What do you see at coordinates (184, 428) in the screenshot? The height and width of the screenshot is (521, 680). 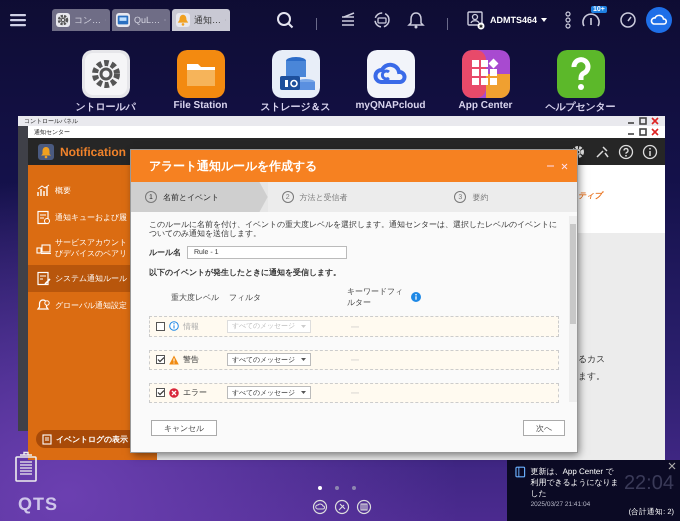 I see `cancel-button: キャンセル` at bounding box center [184, 428].